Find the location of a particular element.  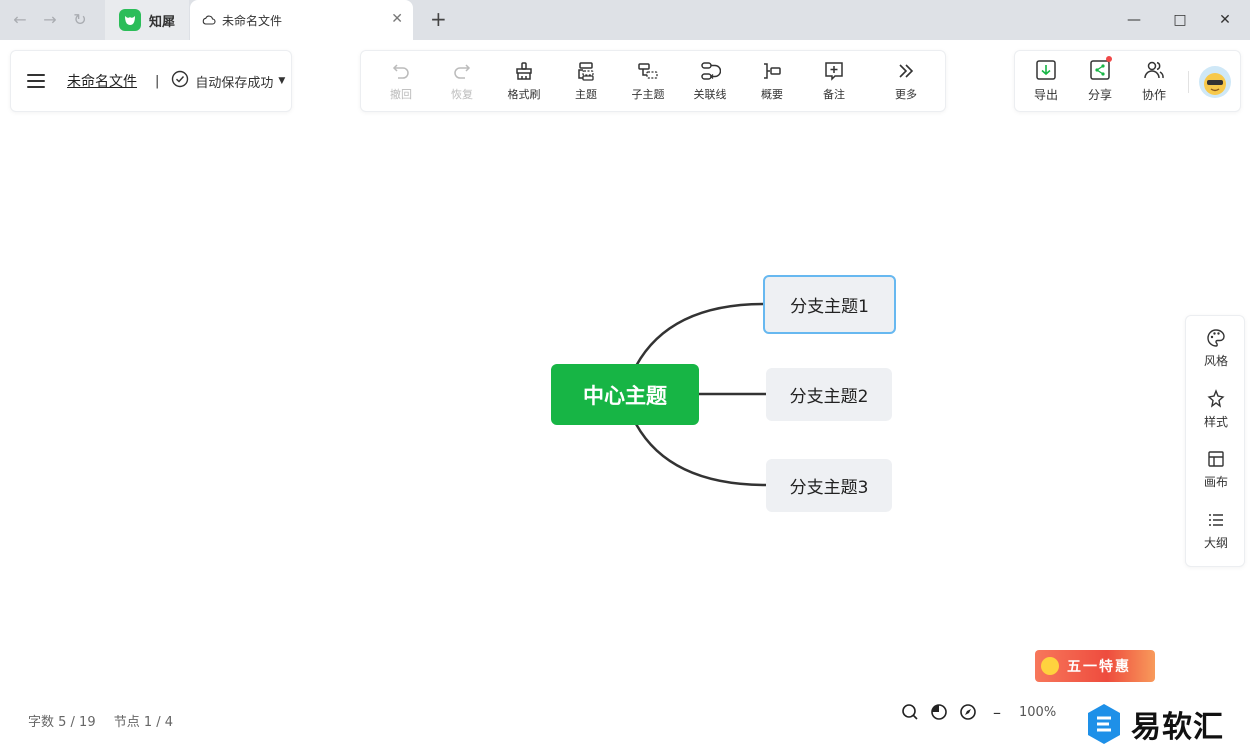

side-item-canvas: 画布 is located at coordinates (1216, 469).